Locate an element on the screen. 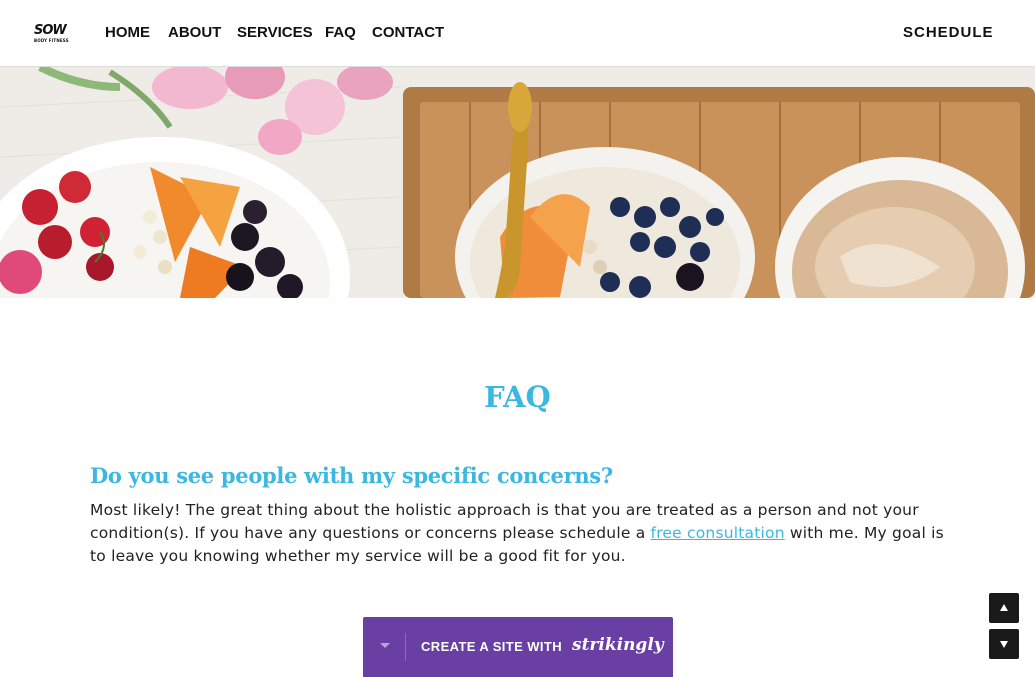 Image resolution: width=1035 pixels, height=677 pixels. schedule-button: SCHEDULE is located at coordinates (948, 33).